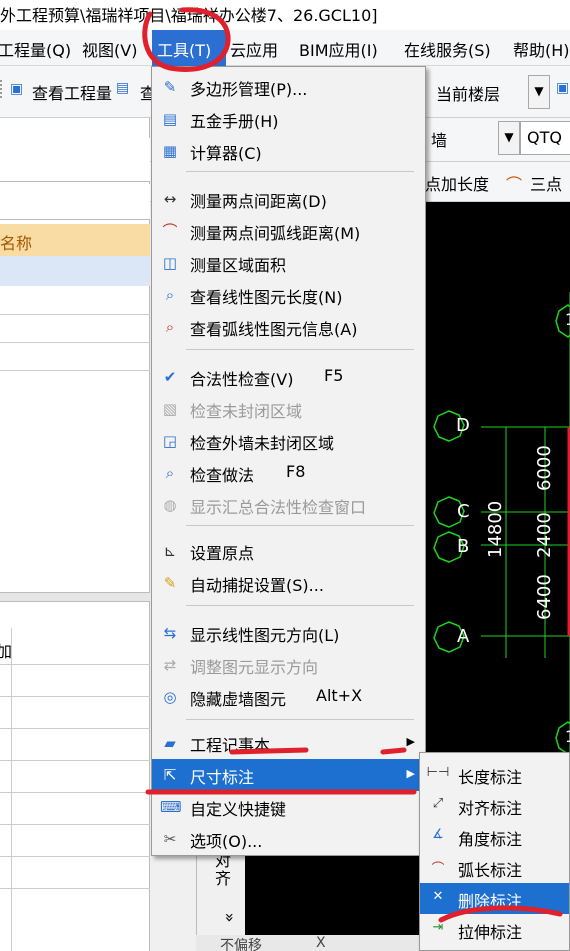 The width and height of the screenshot is (570, 951). I want to click on qtq-combo: QTQ, so click(545, 138).